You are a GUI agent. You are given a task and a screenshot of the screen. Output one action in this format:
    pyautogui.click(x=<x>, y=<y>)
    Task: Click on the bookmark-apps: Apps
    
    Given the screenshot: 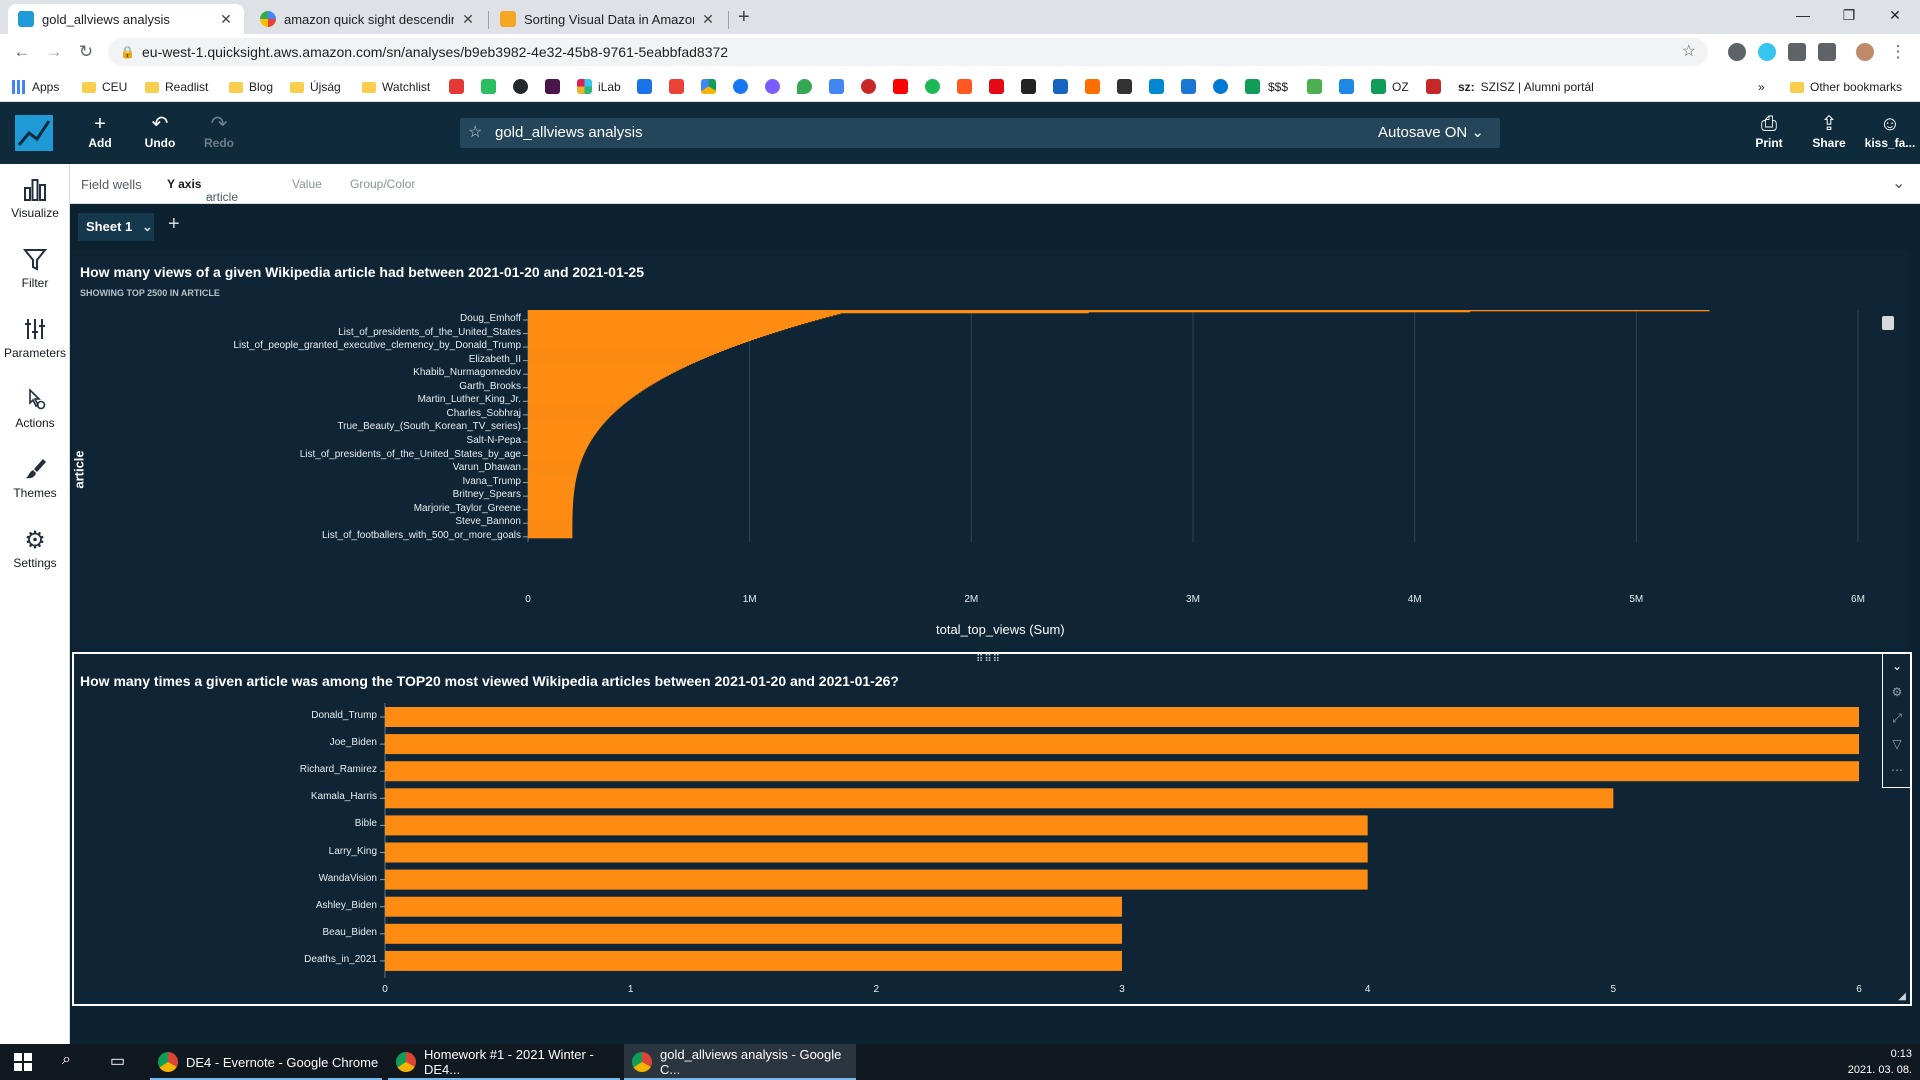 What is the action you would take?
    pyautogui.click(x=35, y=87)
    